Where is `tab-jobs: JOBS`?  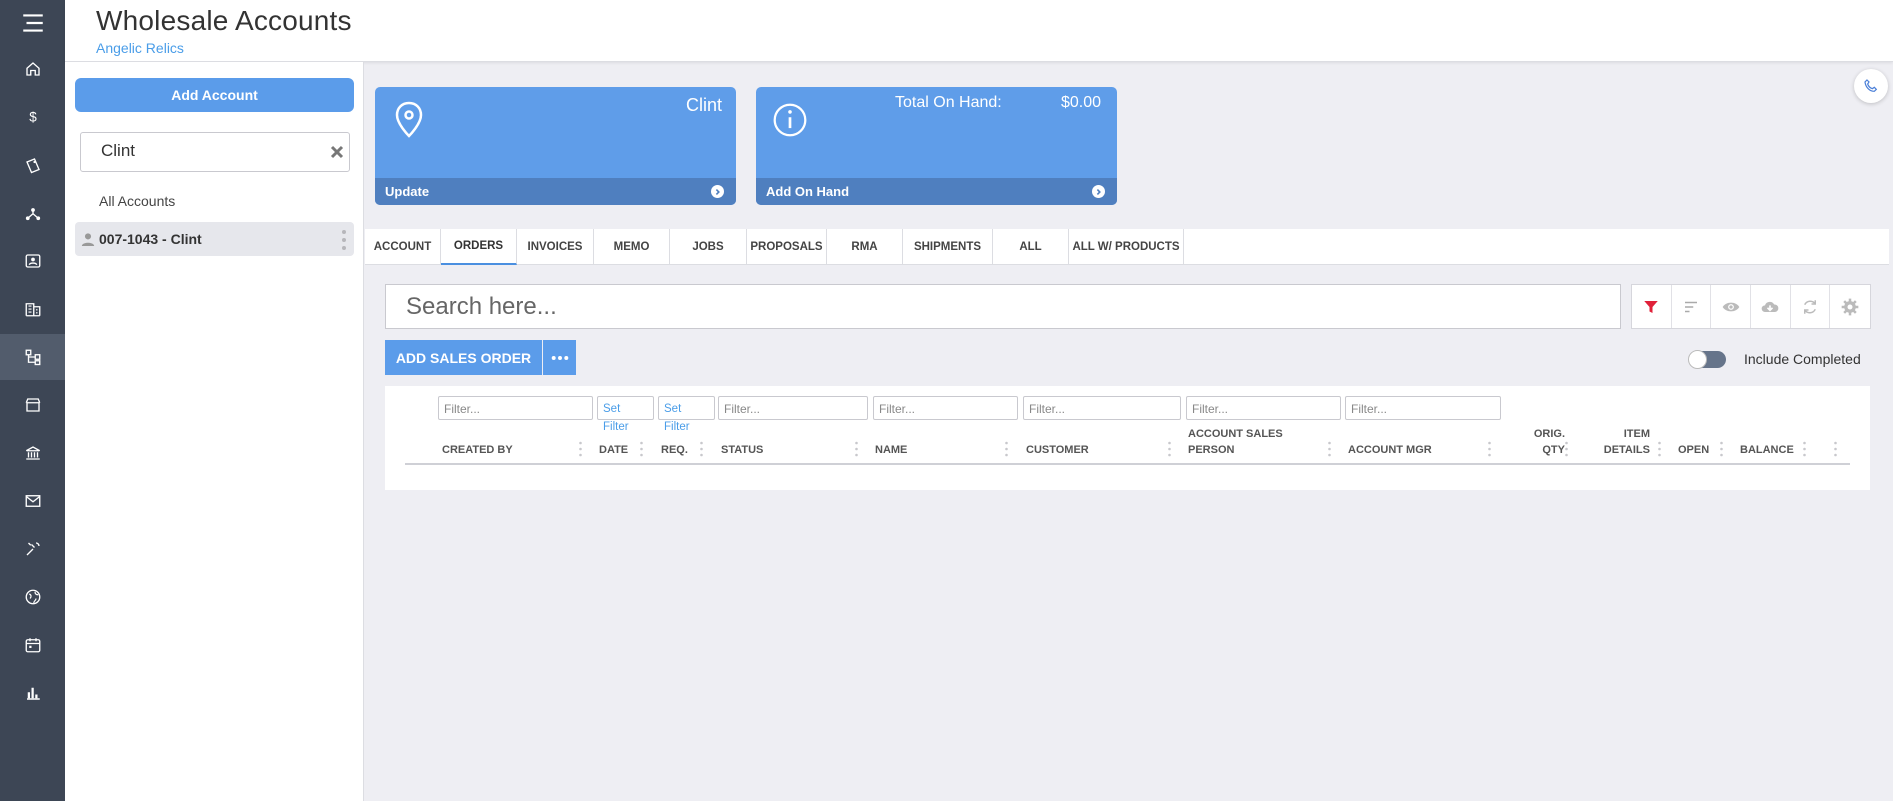
tab-jobs: JOBS is located at coordinates (708, 247).